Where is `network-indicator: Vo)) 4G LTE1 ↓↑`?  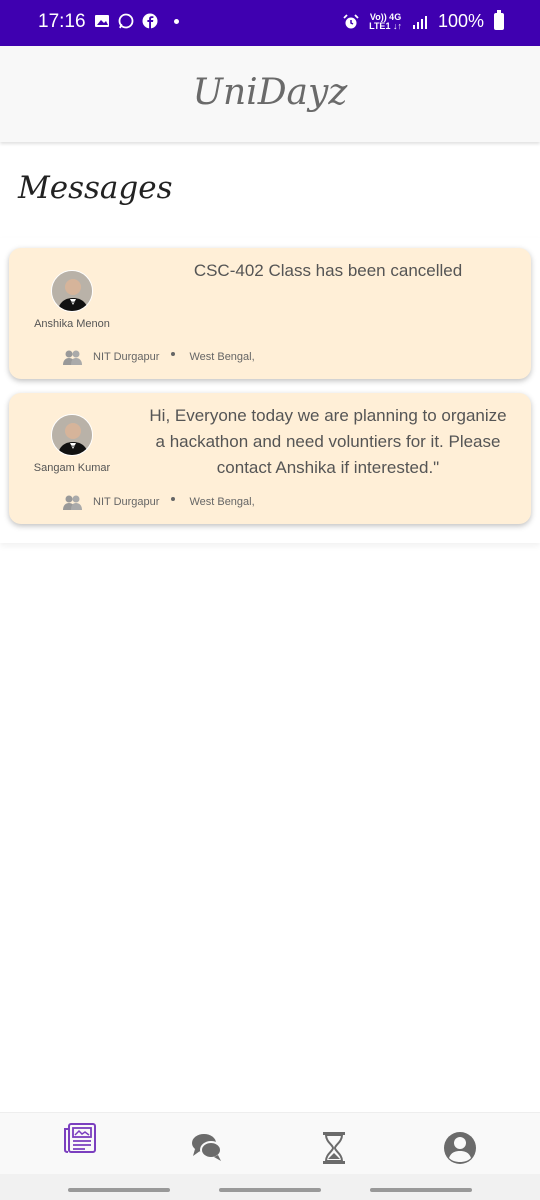 network-indicator: Vo)) 4G LTE1 ↓↑ is located at coordinates (385, 21).